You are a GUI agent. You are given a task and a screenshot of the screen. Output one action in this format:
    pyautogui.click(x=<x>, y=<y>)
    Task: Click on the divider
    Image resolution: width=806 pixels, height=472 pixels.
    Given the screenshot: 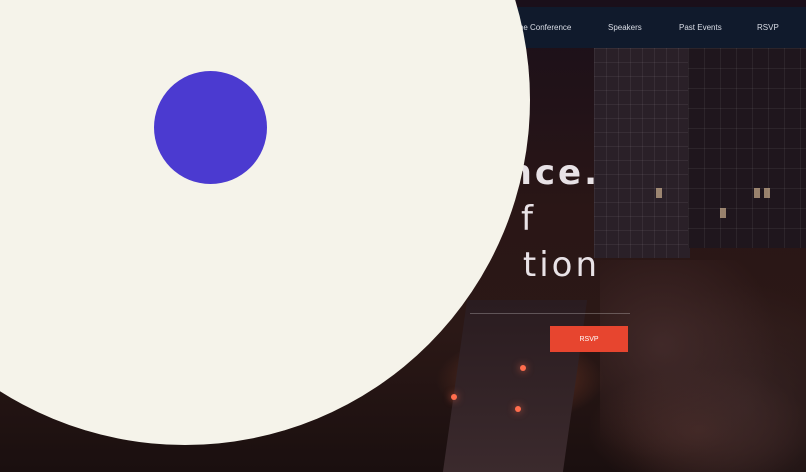 What is the action you would take?
    pyautogui.click(x=550, y=313)
    